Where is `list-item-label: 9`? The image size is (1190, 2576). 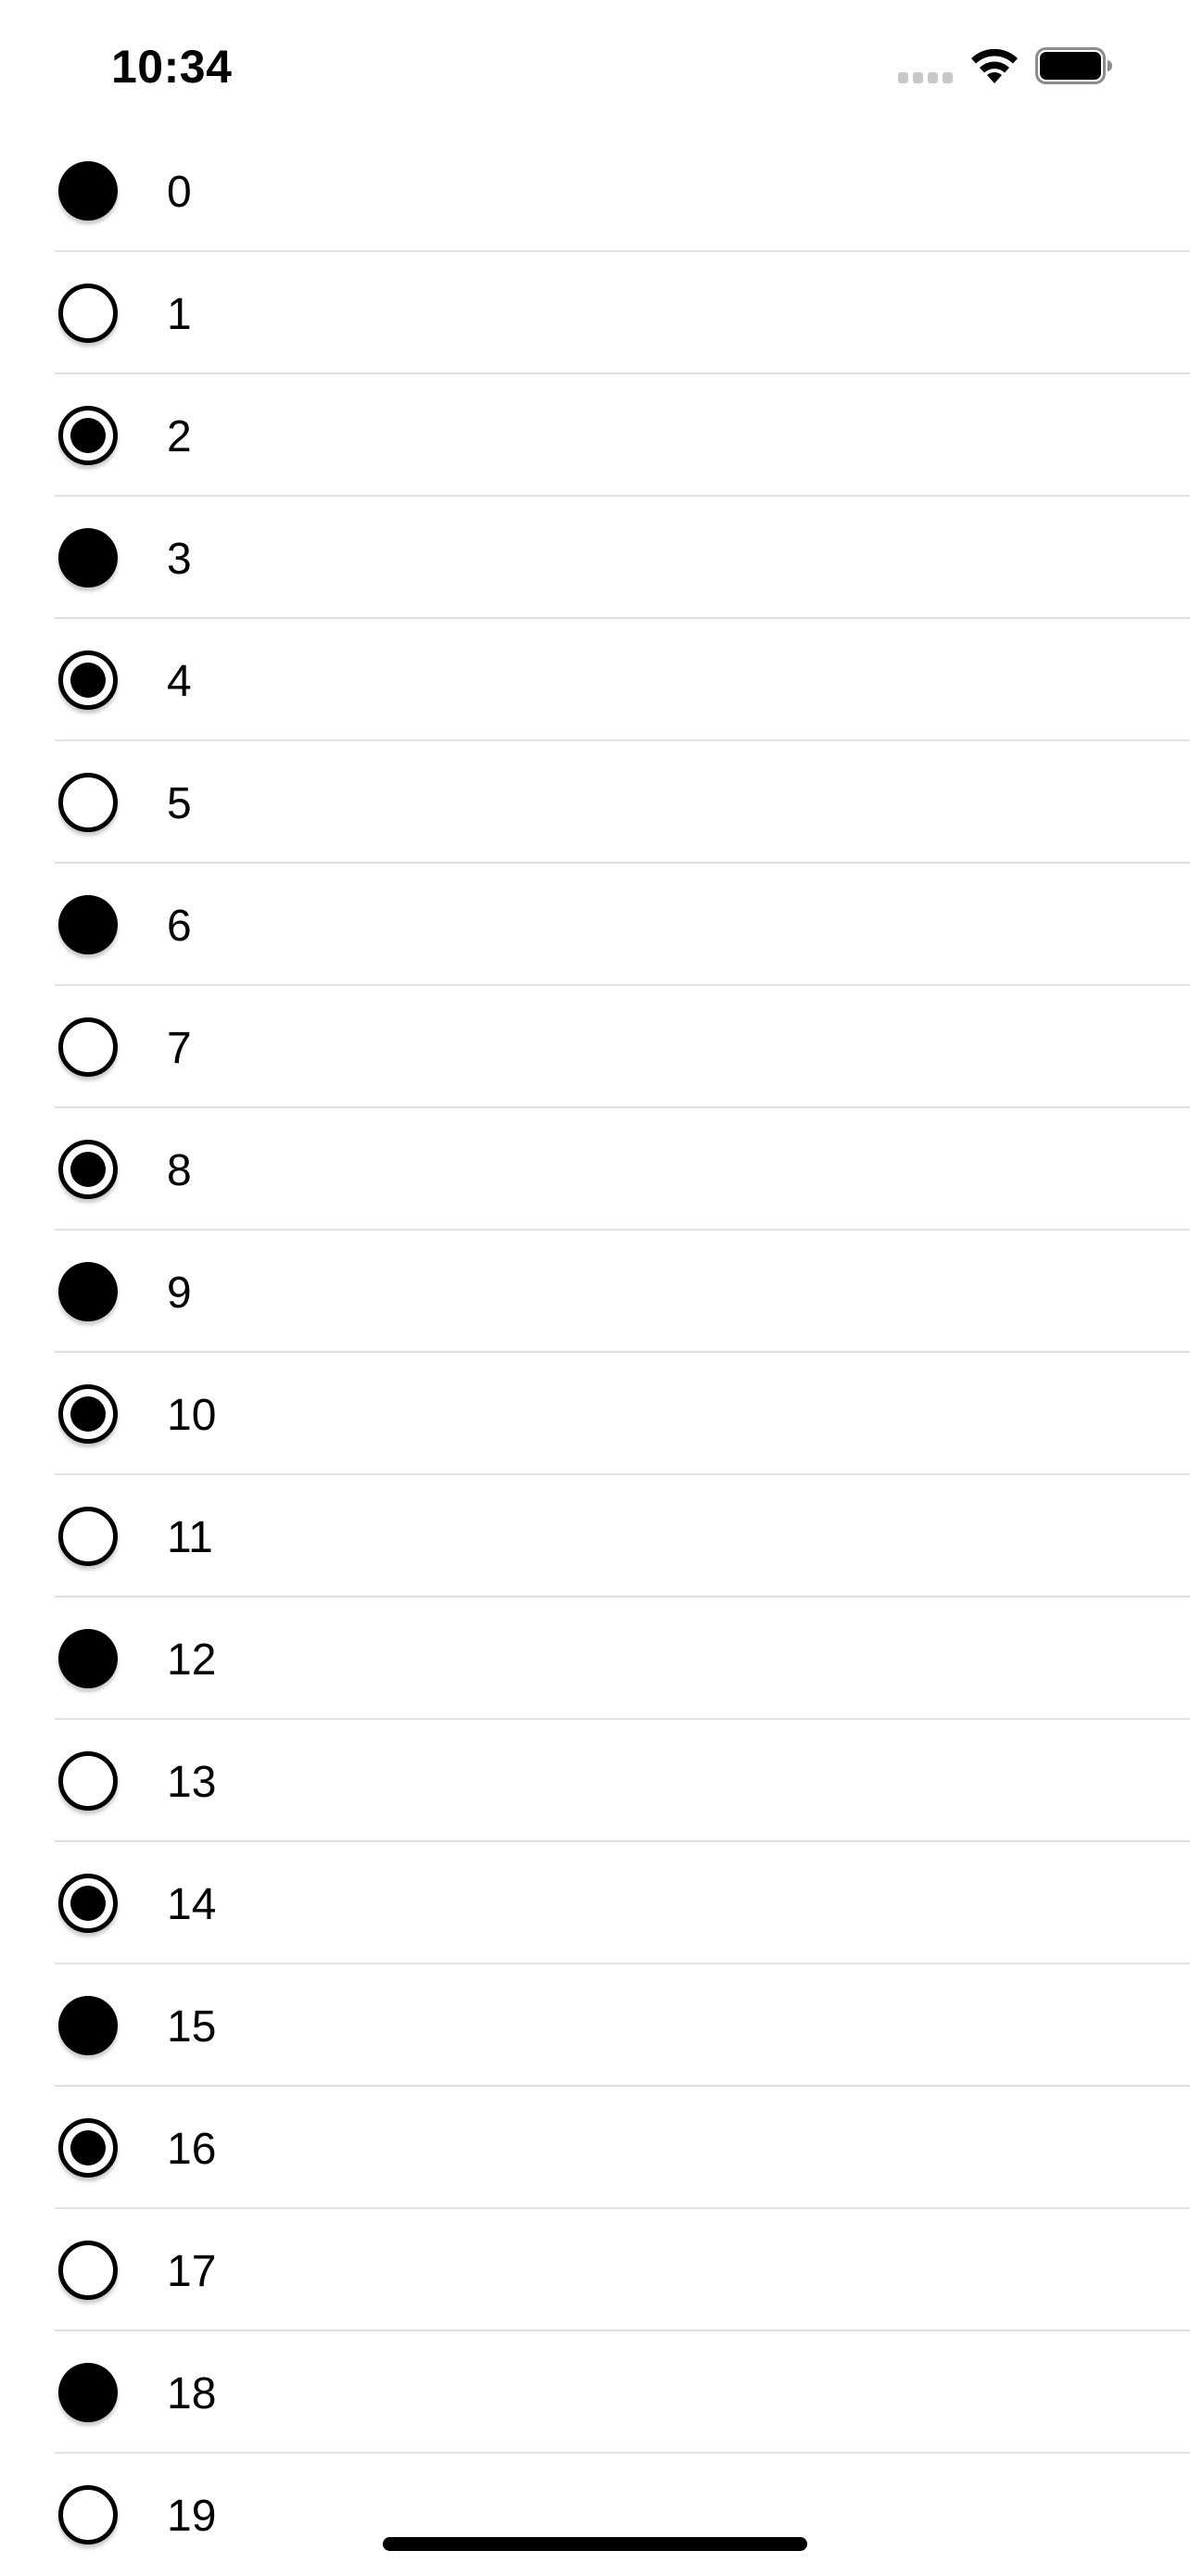
list-item-label: 9 is located at coordinates (179, 1293).